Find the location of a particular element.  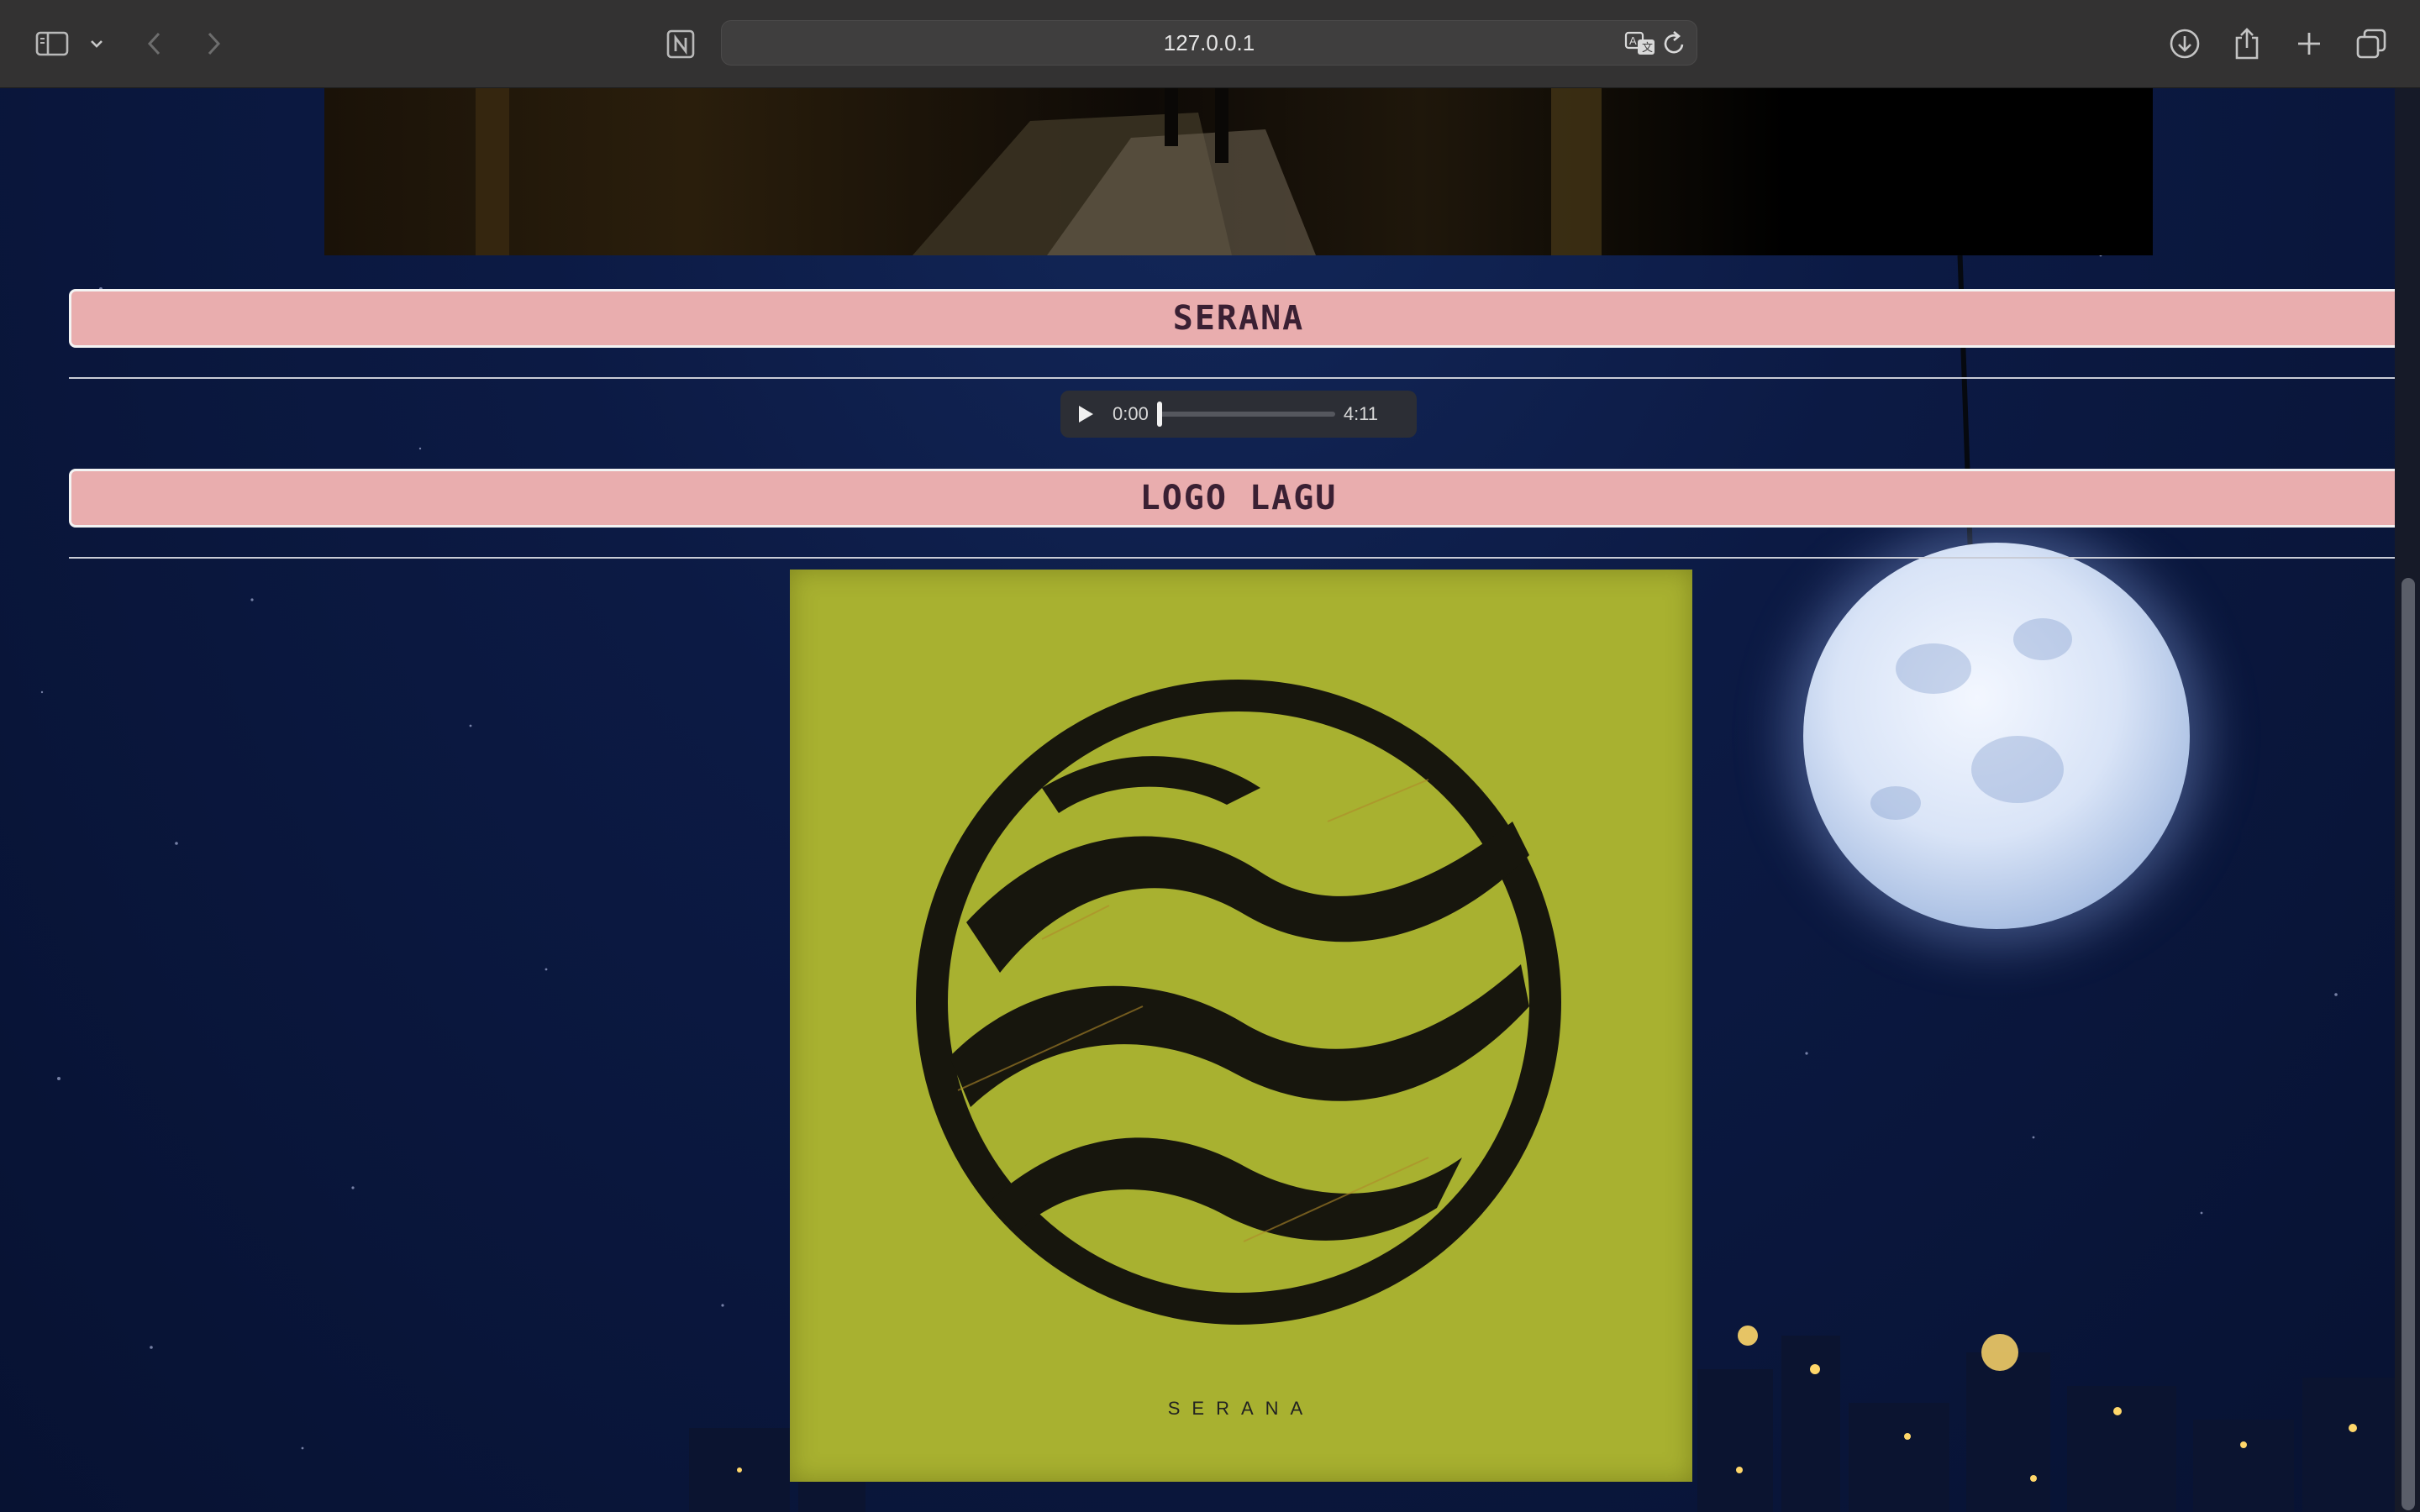

song-title-heading: SERANA is located at coordinates (1238, 318).